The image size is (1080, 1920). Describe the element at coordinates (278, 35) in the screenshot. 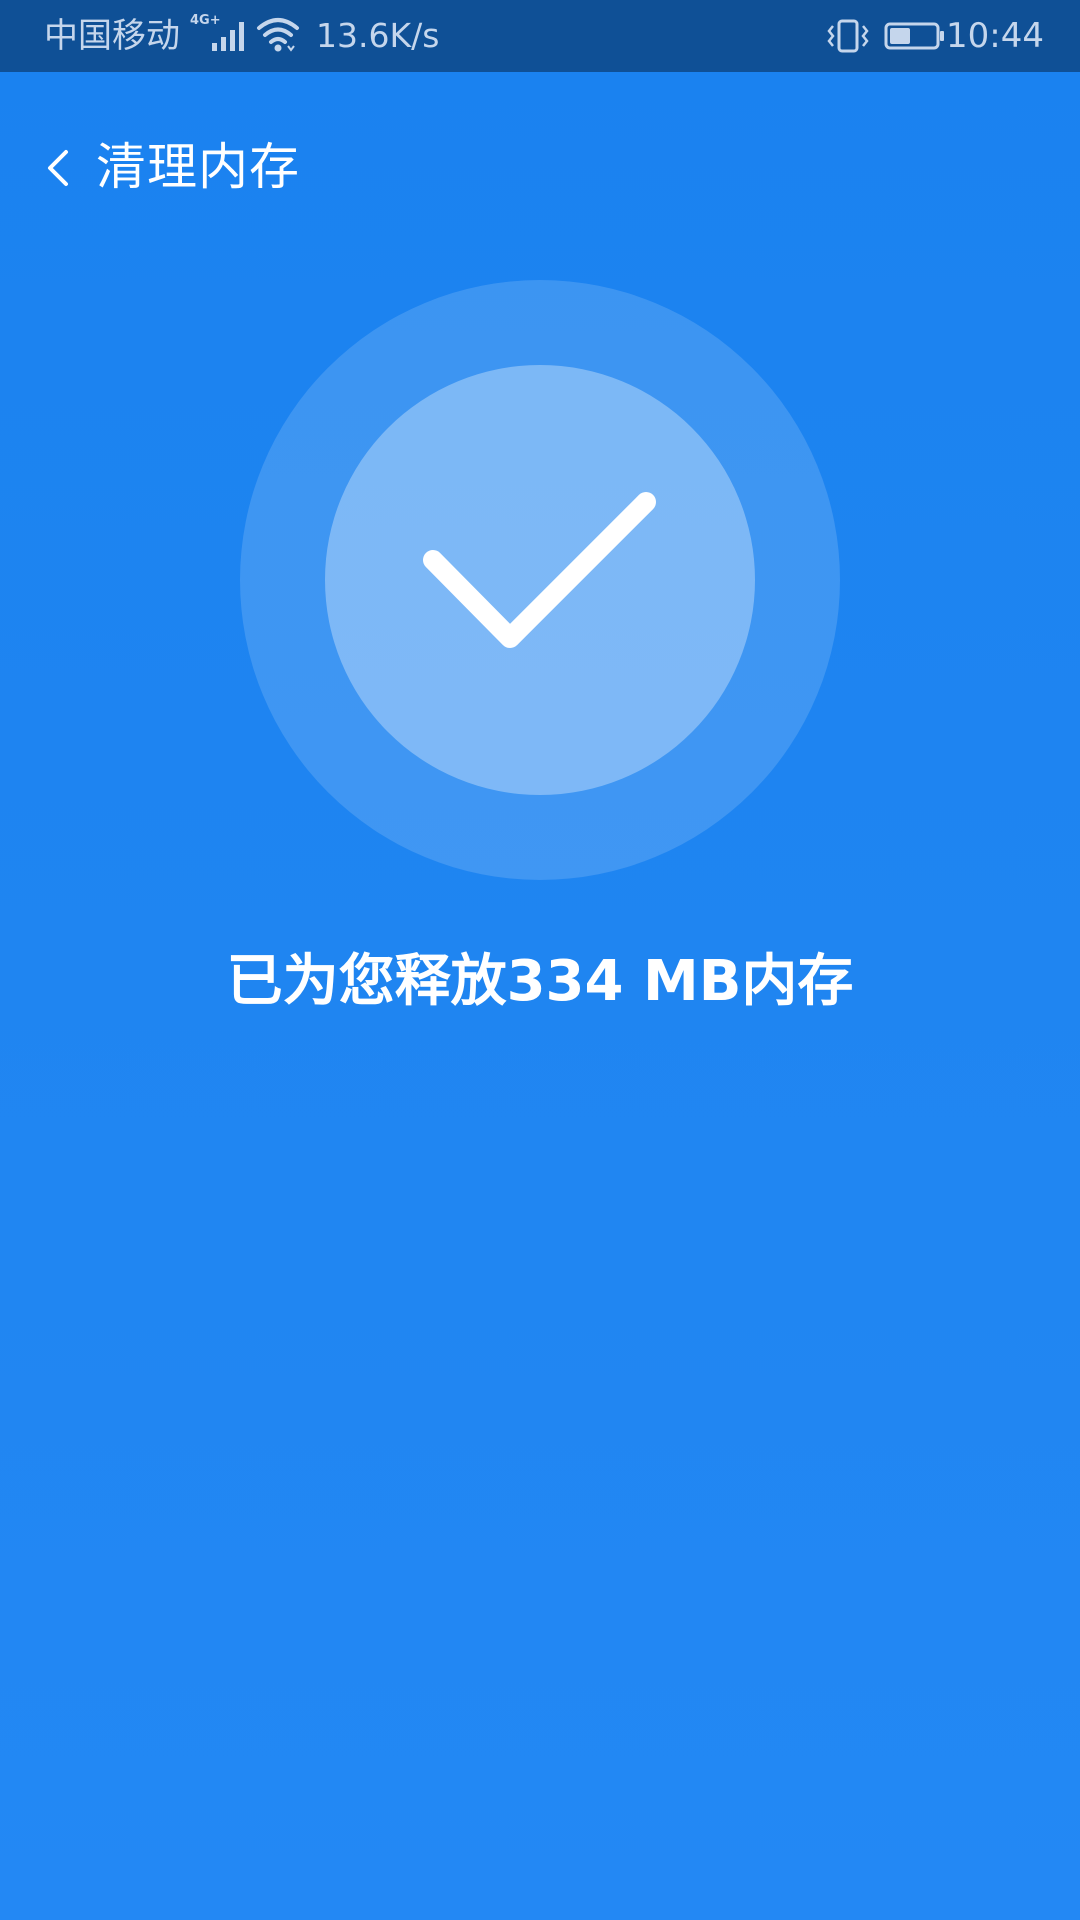

I see `wifi-icon` at that location.